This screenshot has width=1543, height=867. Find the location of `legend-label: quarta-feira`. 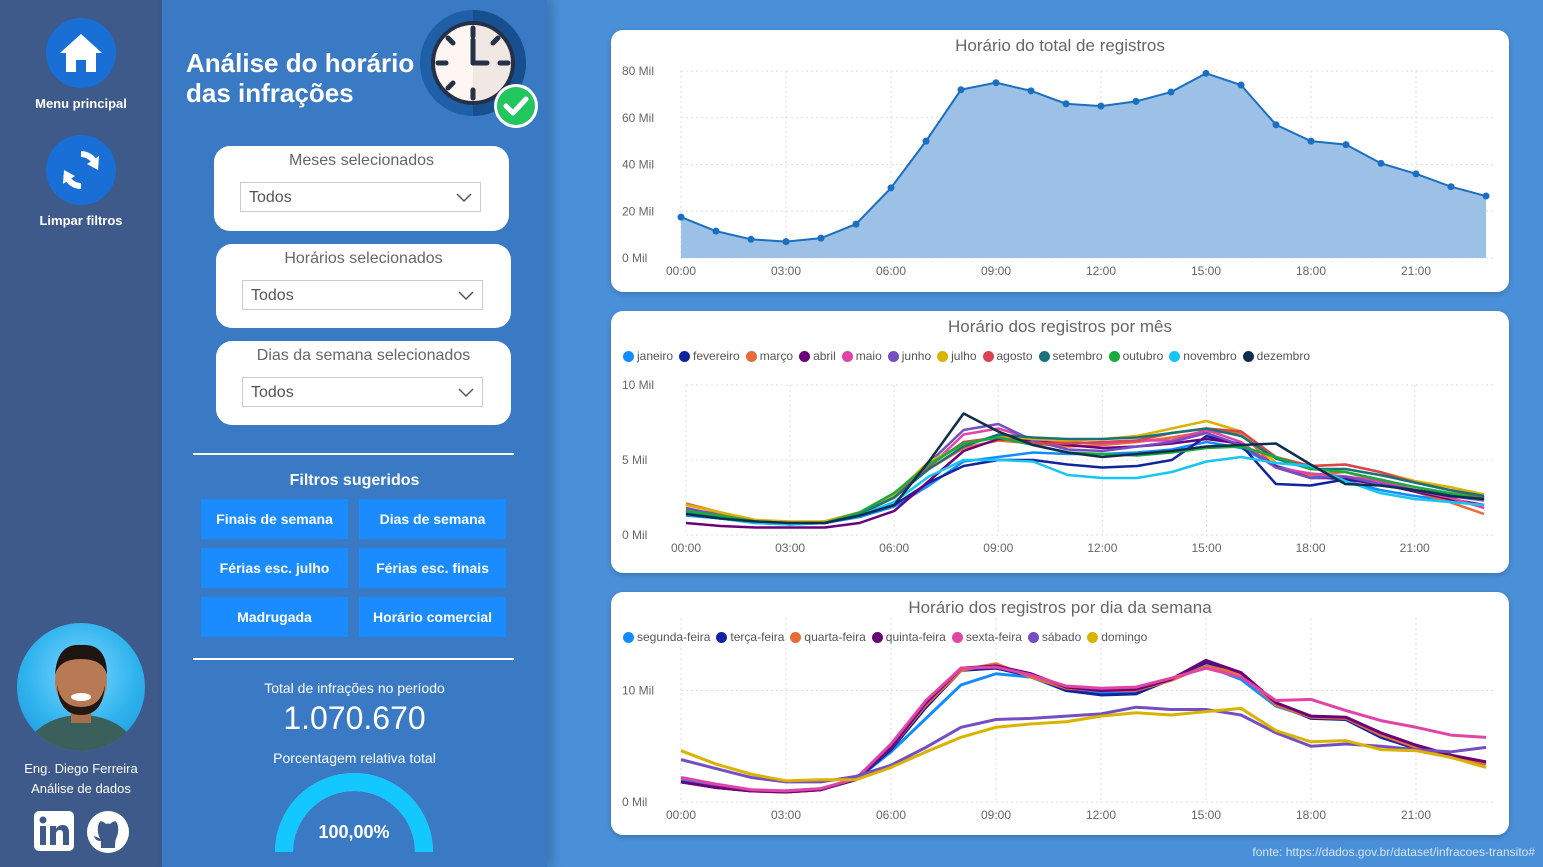

legend-label: quarta-feira is located at coordinates (835, 637).